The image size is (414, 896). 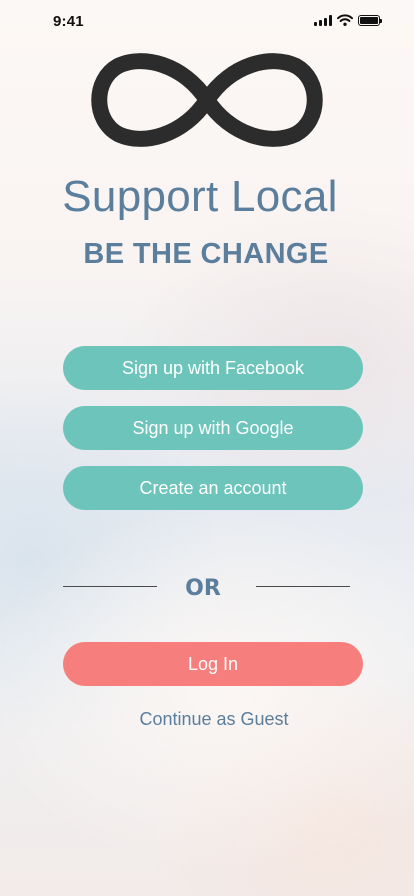 I want to click on status-bar: 9:41, so click(x=207, y=22).